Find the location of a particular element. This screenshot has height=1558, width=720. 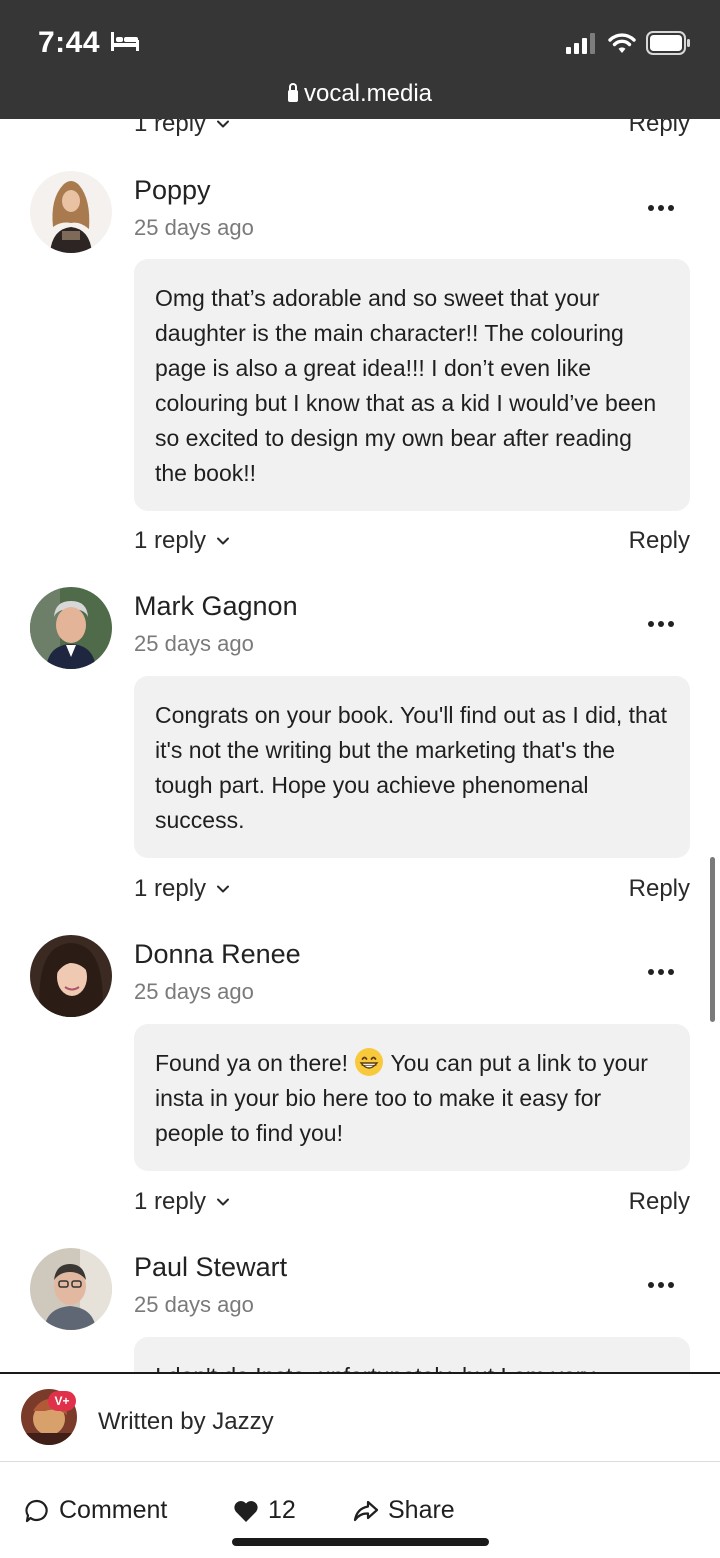

scrollbar is located at coordinates (712, 939).